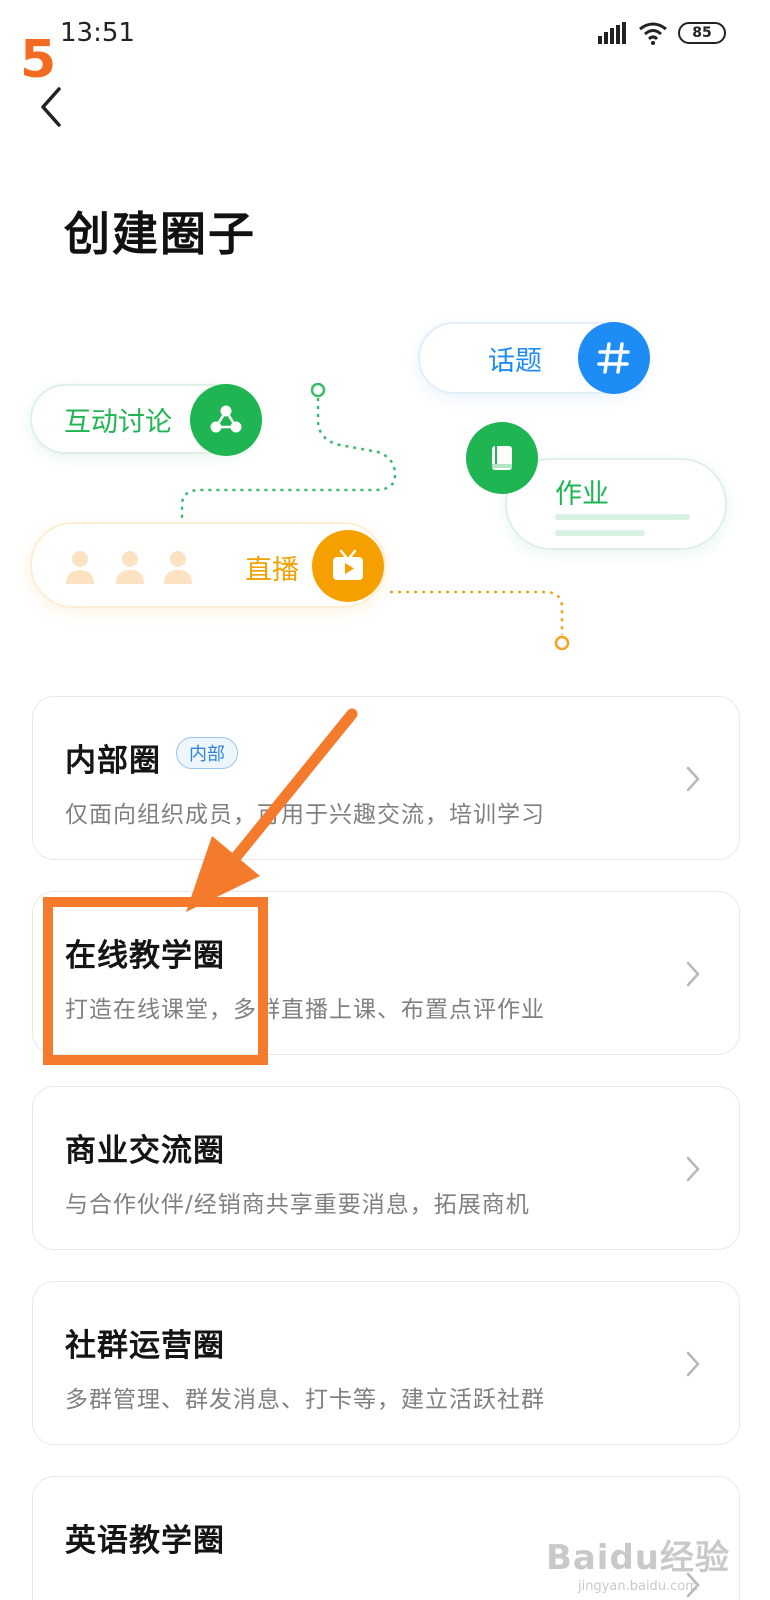 This screenshot has height=1600, width=770. Describe the element at coordinates (515, 361) in the screenshot. I see `topic-label: 话题` at that location.